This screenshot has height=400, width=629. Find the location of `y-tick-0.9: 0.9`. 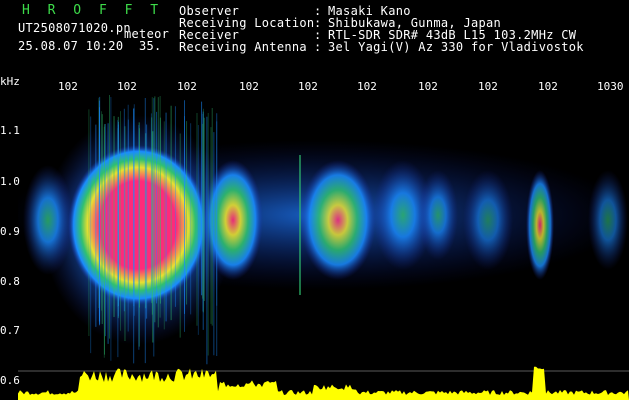

y-tick-0.9: 0.9 is located at coordinates (10, 231).